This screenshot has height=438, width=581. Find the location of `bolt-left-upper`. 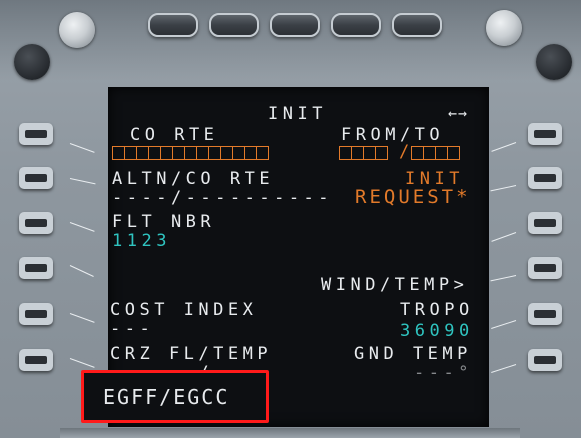

bolt-left-upper is located at coordinates (32, 62).